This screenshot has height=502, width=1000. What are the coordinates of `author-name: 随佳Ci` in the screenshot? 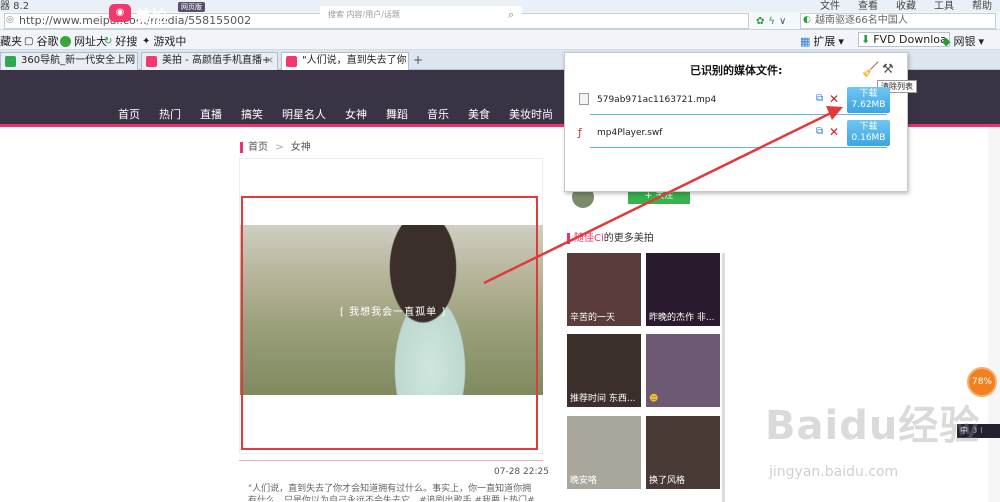 It's located at (589, 238).